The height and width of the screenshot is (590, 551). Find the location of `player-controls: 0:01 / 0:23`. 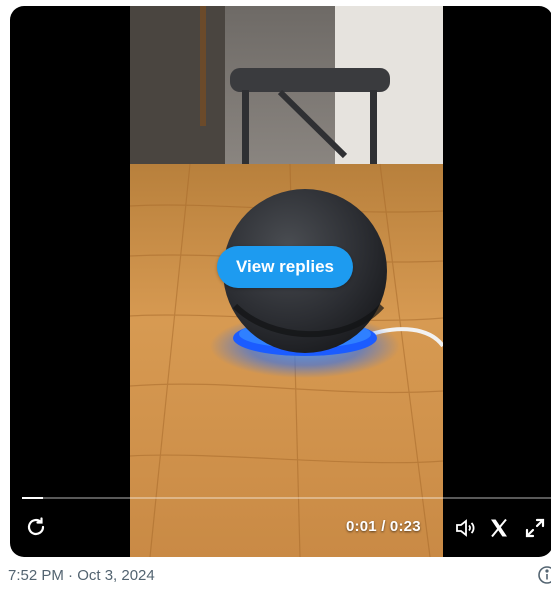

player-controls: 0:01 / 0:23 is located at coordinates (280, 529).